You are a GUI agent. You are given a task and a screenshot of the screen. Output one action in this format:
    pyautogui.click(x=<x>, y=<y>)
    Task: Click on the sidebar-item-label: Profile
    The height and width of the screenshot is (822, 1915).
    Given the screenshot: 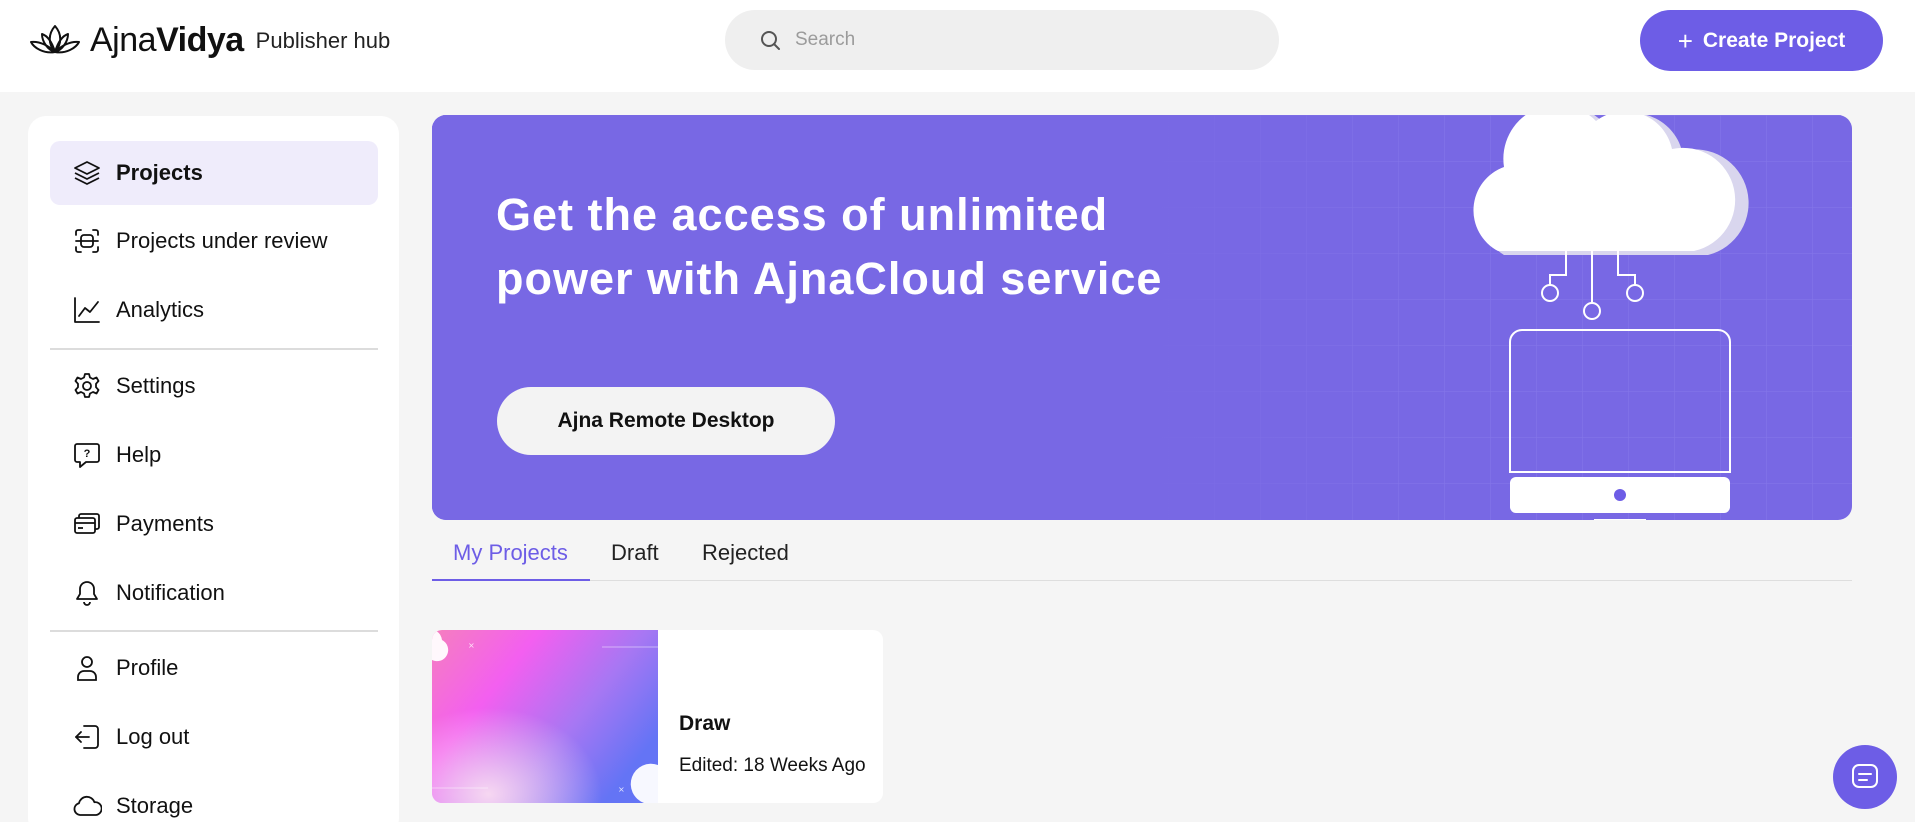 What is the action you would take?
    pyautogui.click(x=147, y=667)
    